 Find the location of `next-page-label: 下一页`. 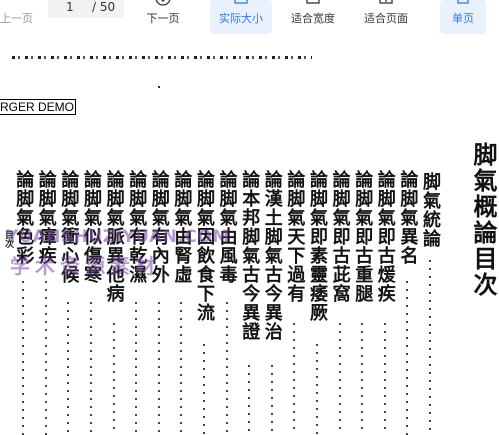

next-page-label: 下一页 is located at coordinates (163, 18).